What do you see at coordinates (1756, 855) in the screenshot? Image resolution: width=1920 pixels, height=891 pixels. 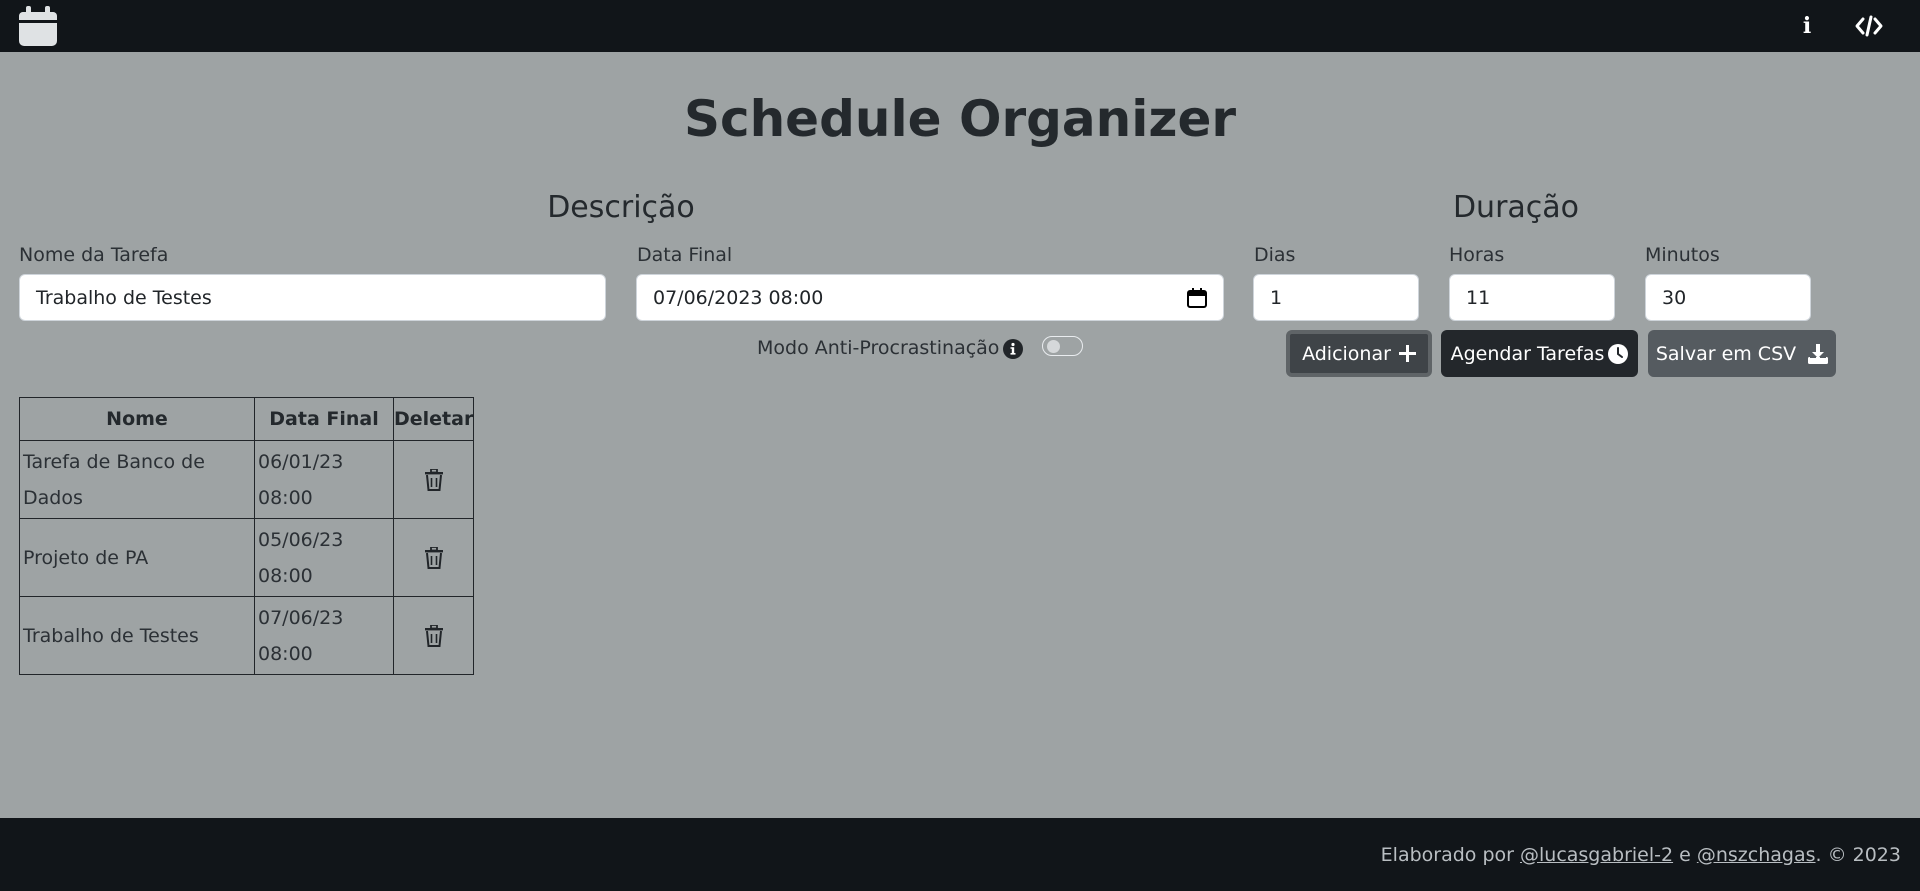 I see `author-link-nszchagas: @nszchagas` at bounding box center [1756, 855].